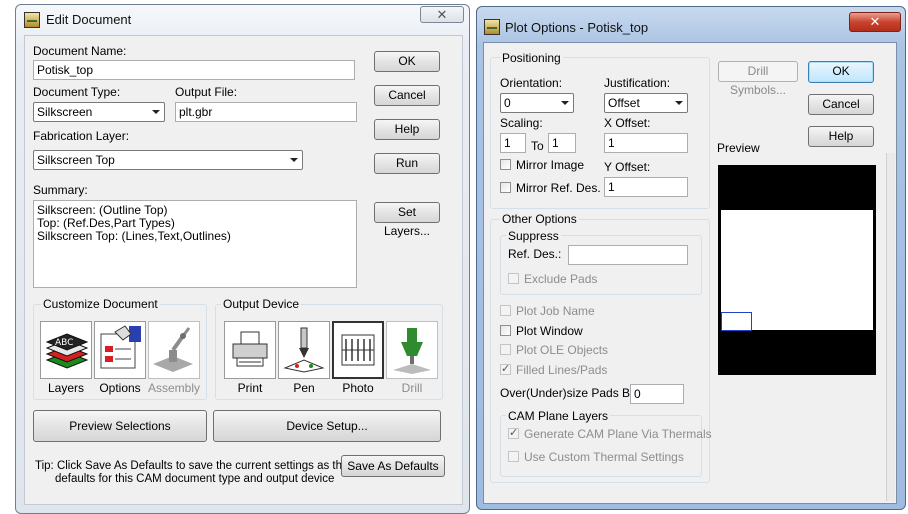 Image resolution: width=908 pixels, height=514 pixels. What do you see at coordinates (358, 350) in the screenshot?
I see `photo-device-tile` at bounding box center [358, 350].